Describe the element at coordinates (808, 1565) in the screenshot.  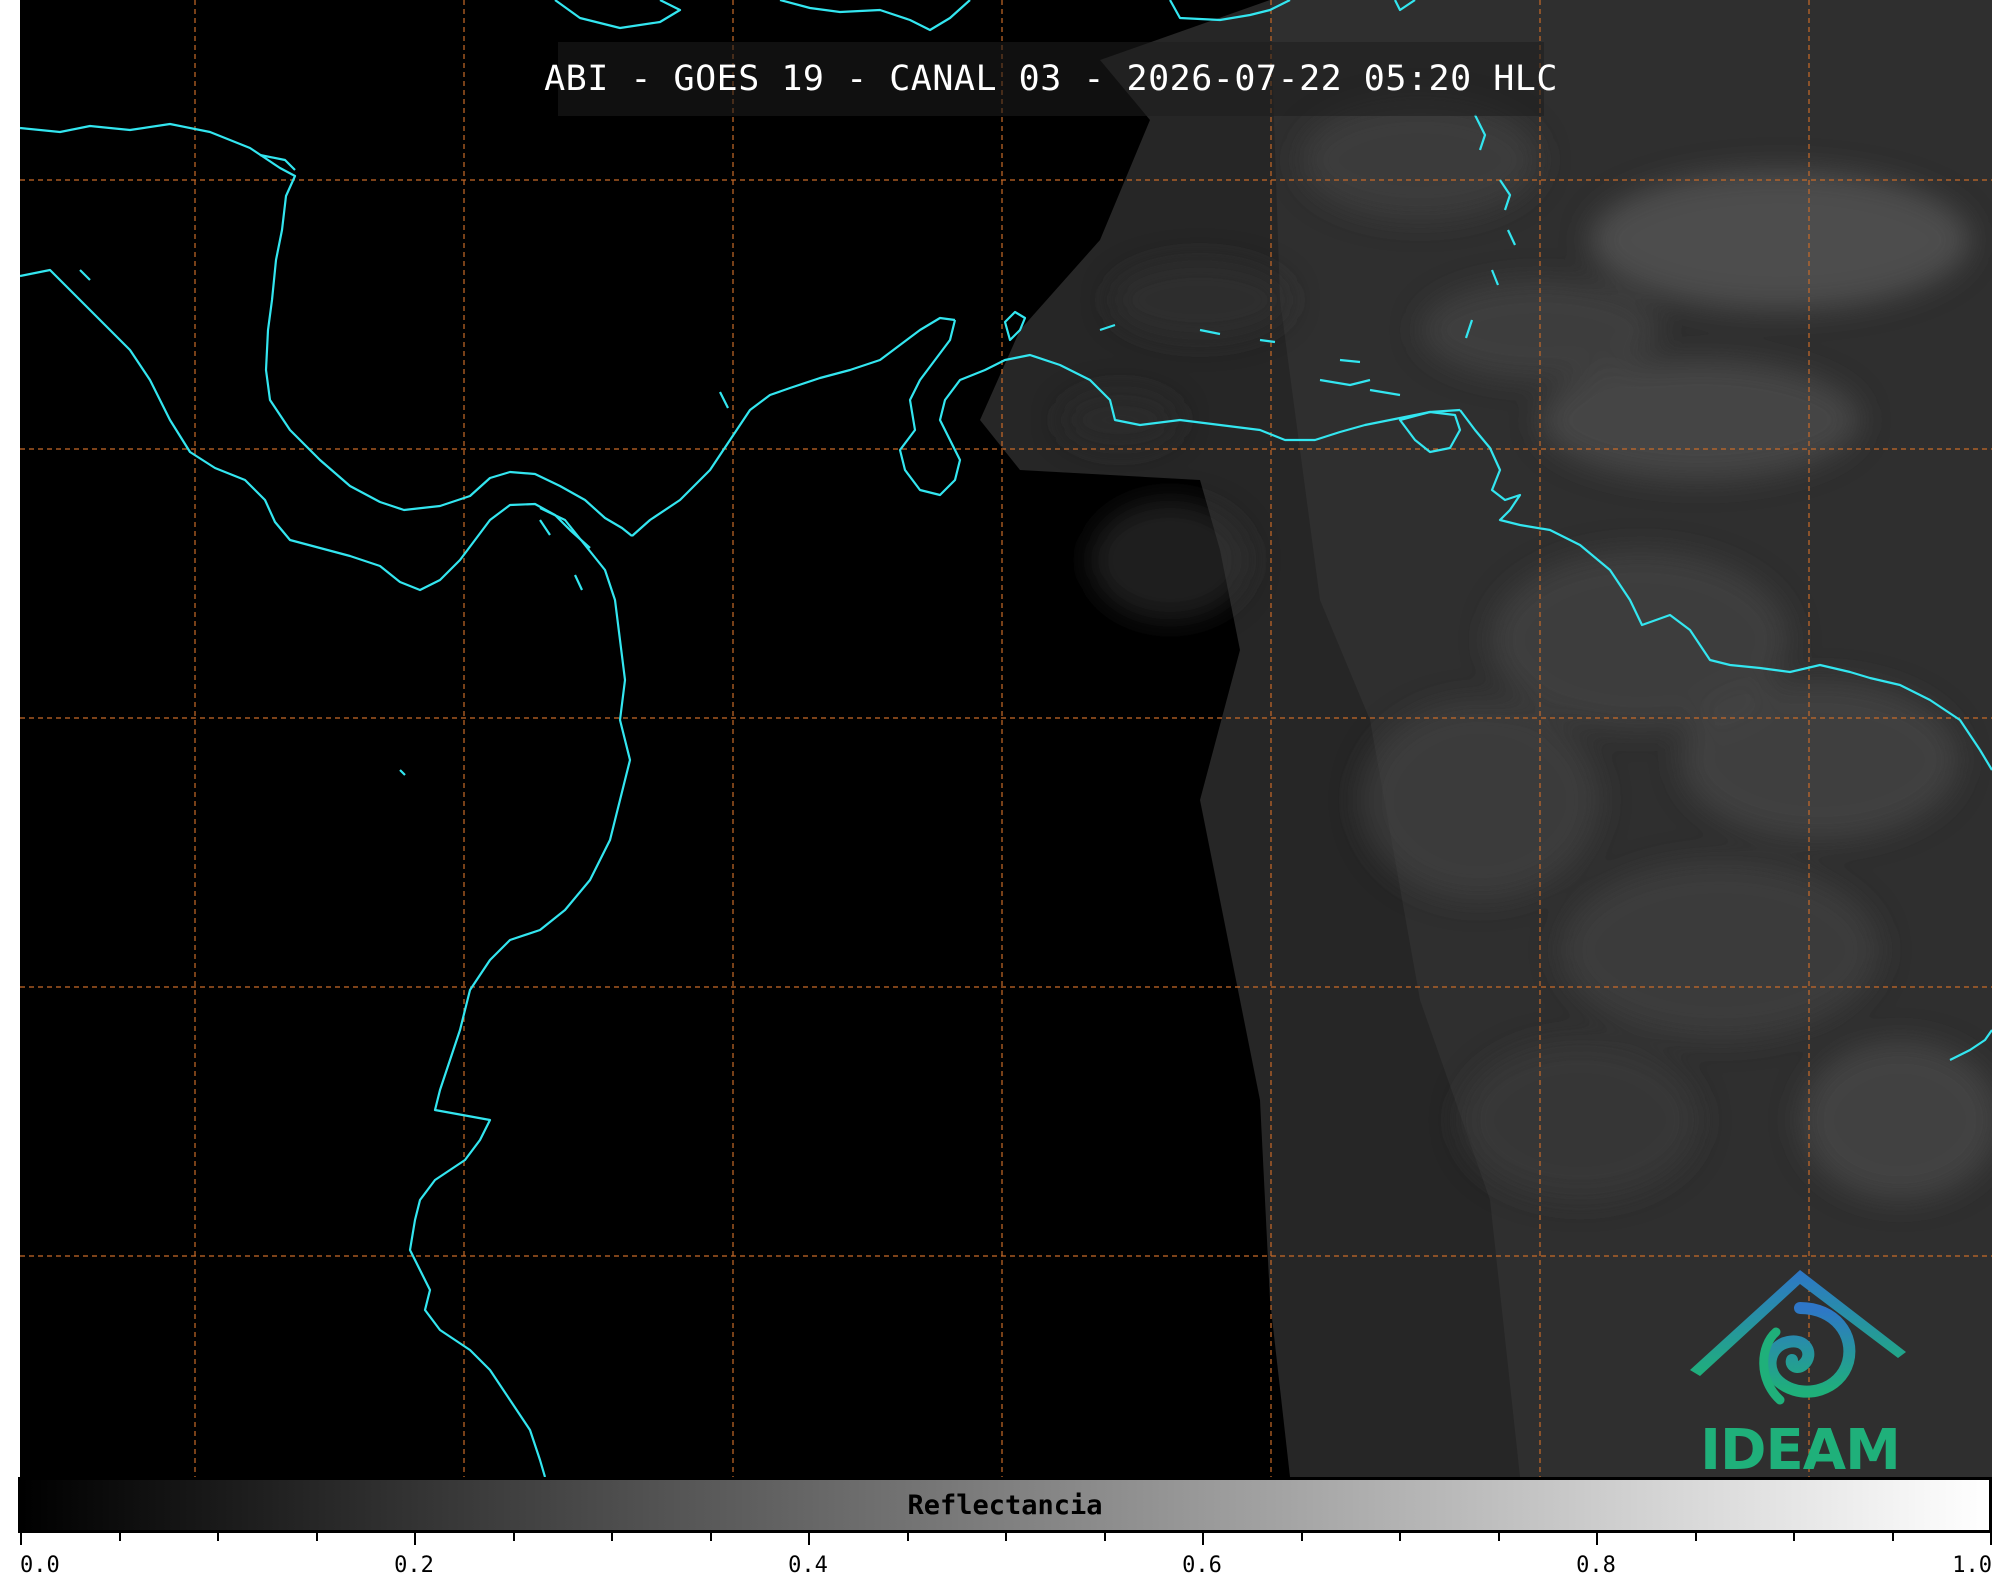
I see `colorbar-tick-label: 0.4` at that location.